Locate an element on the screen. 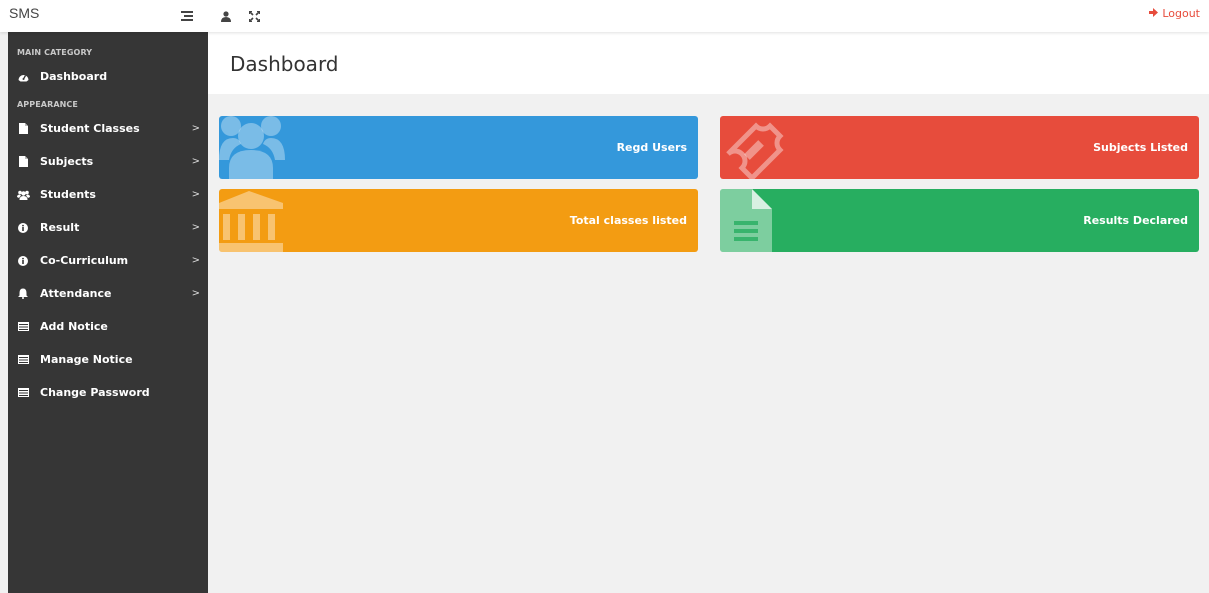  page-header: Dashboard is located at coordinates (708, 63).